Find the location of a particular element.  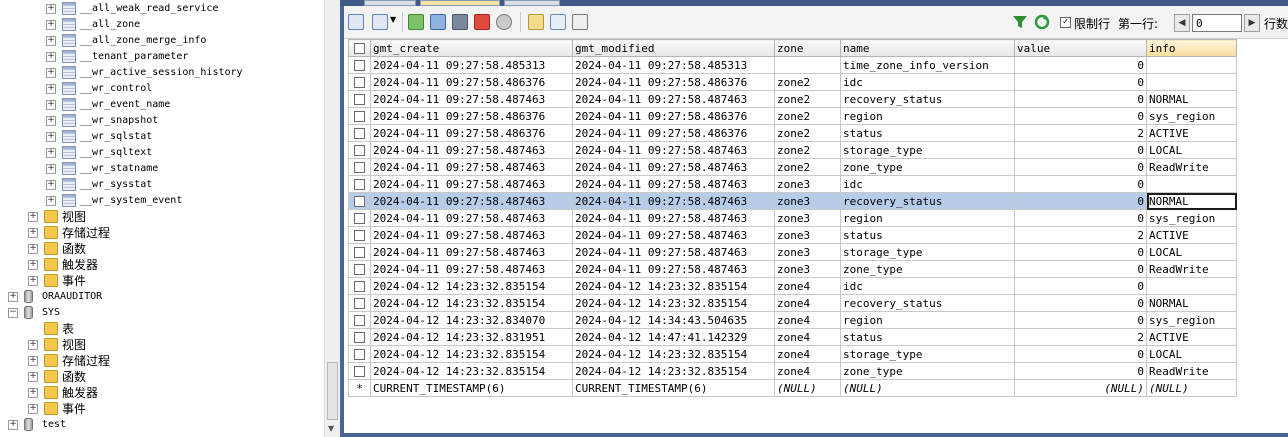

add-record-icon is located at coordinates (416, 22).